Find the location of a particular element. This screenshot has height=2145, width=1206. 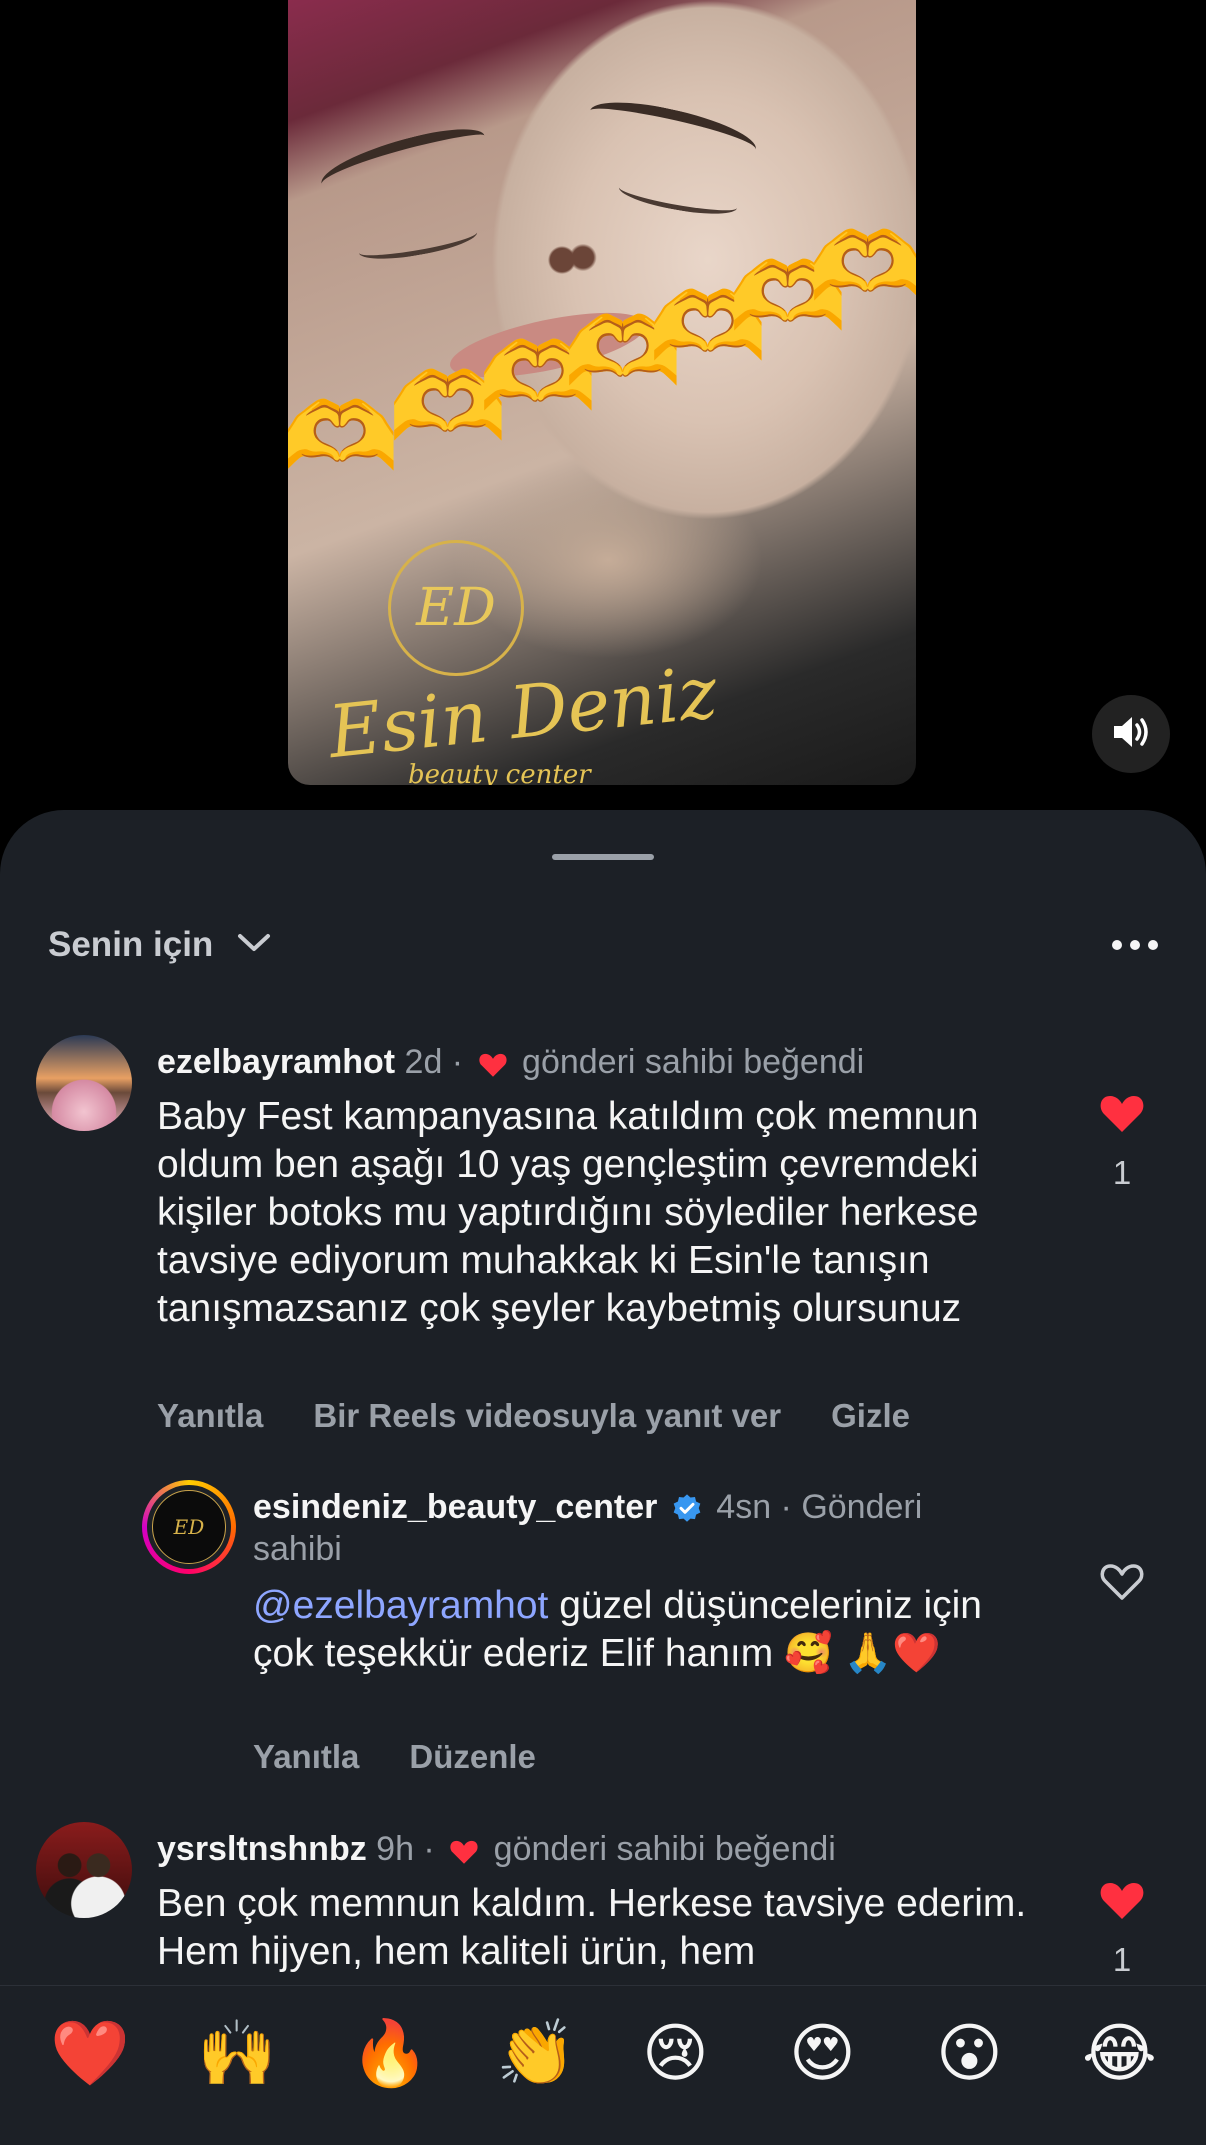

owner-label: sahibi is located at coordinates (297, 1549).